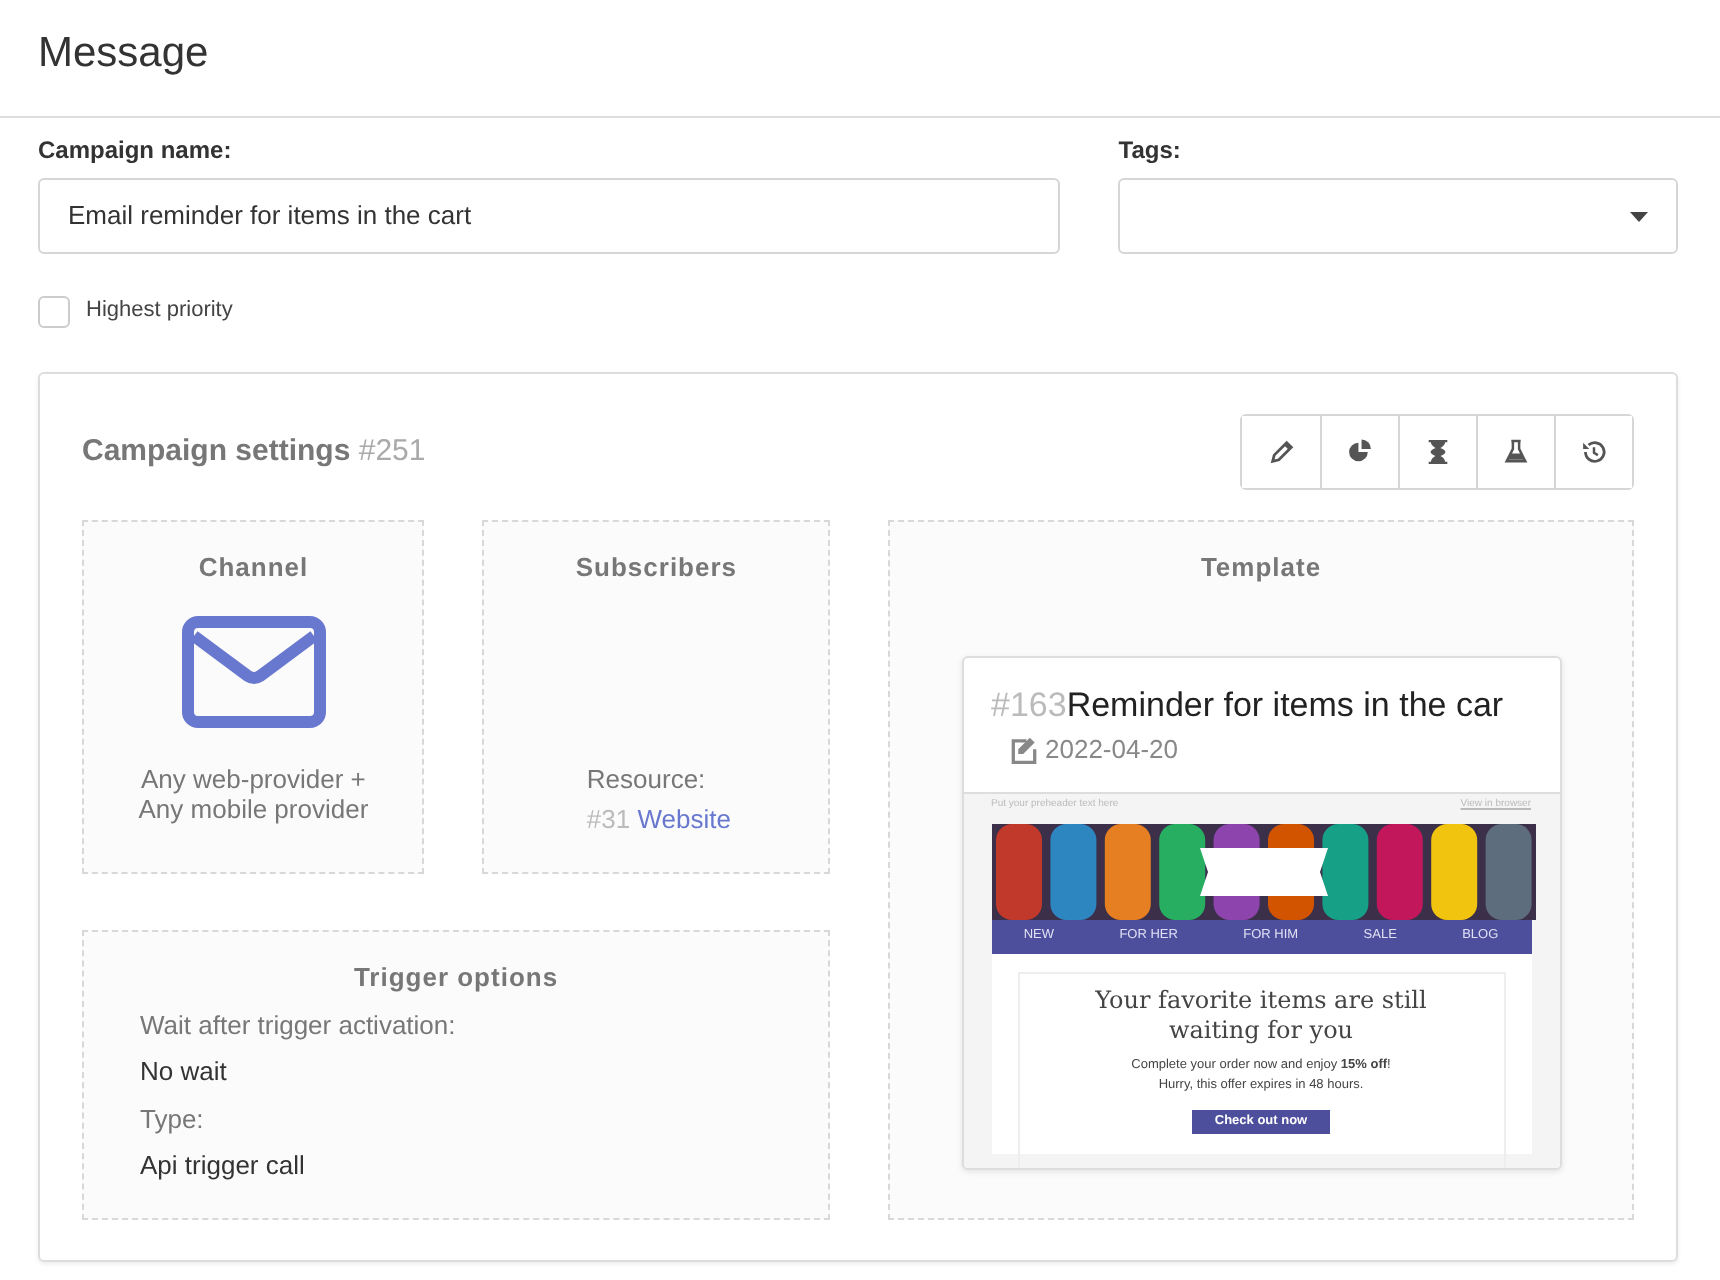 The height and width of the screenshot is (1280, 1720). What do you see at coordinates (647, 780) in the screenshot?
I see `resource-label: Resource:` at bounding box center [647, 780].